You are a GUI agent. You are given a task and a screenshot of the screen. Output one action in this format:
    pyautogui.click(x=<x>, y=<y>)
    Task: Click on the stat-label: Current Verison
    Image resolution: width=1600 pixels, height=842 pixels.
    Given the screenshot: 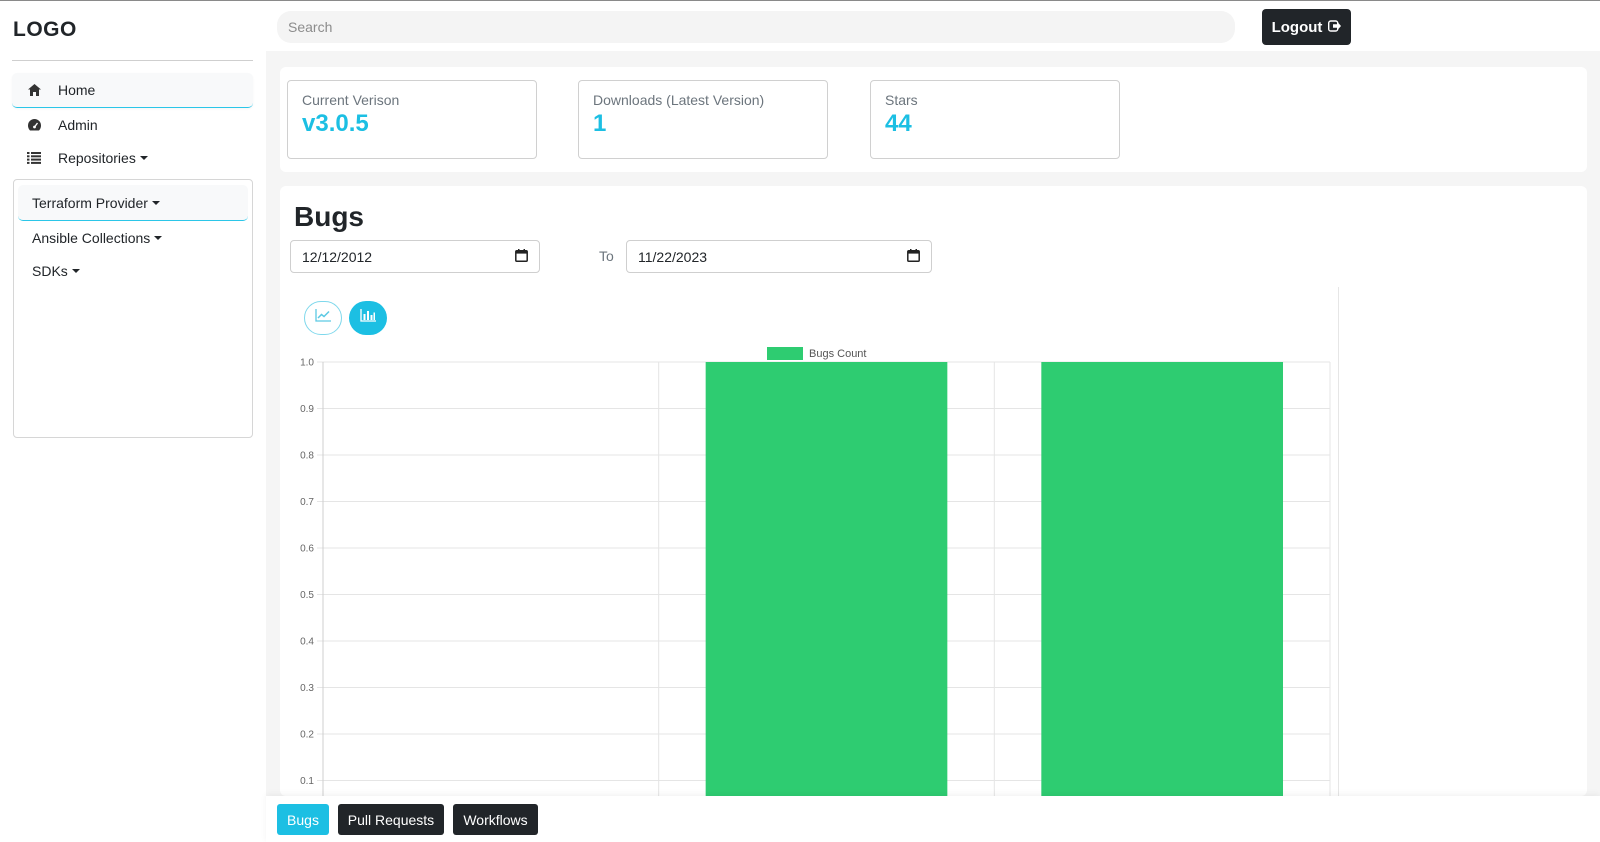 What is the action you would take?
    pyautogui.click(x=351, y=100)
    